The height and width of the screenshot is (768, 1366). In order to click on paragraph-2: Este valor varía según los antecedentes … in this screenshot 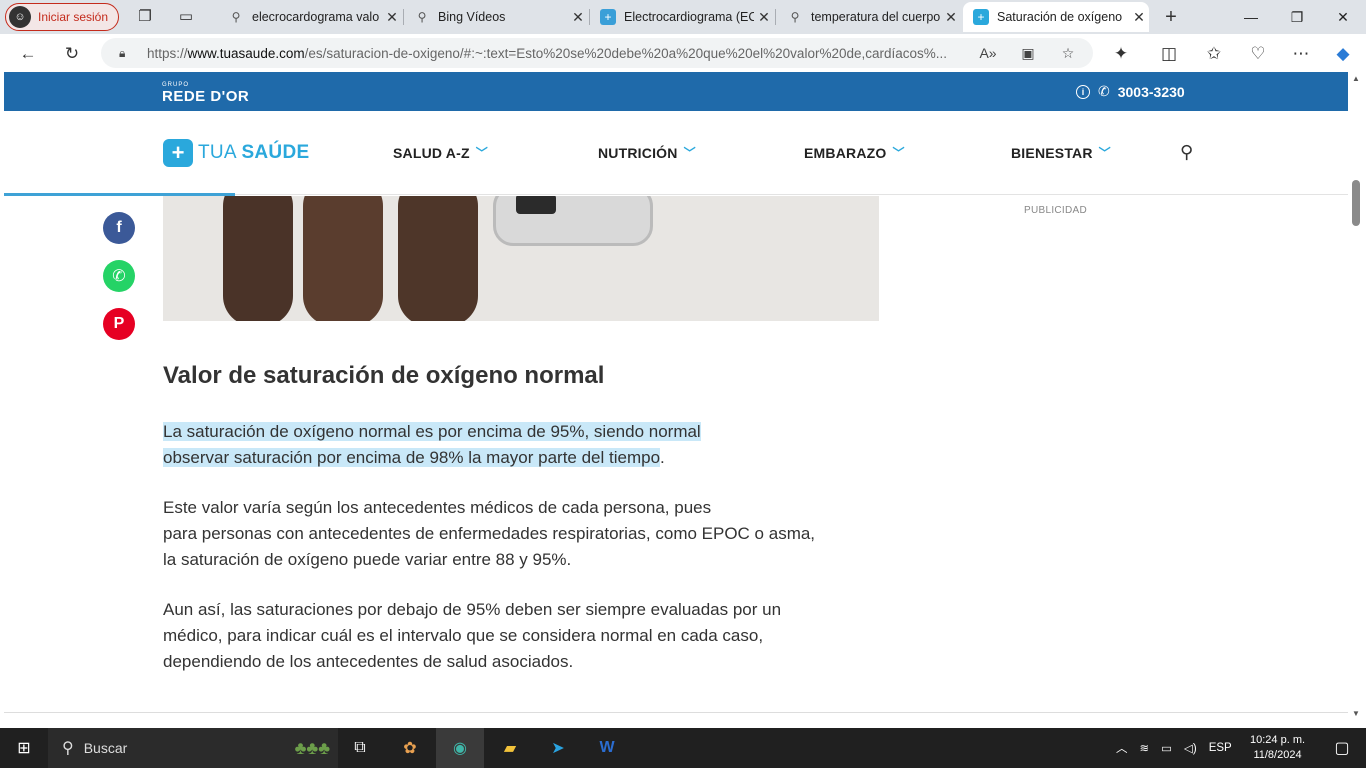, I will do `click(489, 533)`.